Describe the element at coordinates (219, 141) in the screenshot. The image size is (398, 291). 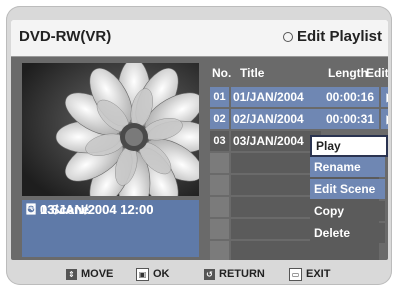
I see `row-number: 03` at that location.